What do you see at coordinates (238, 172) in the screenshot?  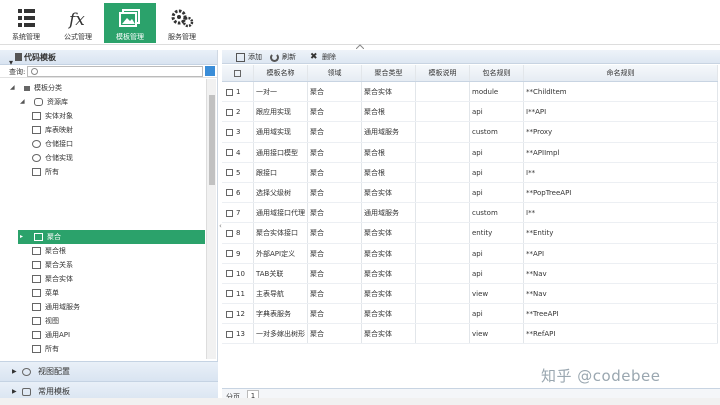 I see `row-checkbox-cell: 5` at bounding box center [238, 172].